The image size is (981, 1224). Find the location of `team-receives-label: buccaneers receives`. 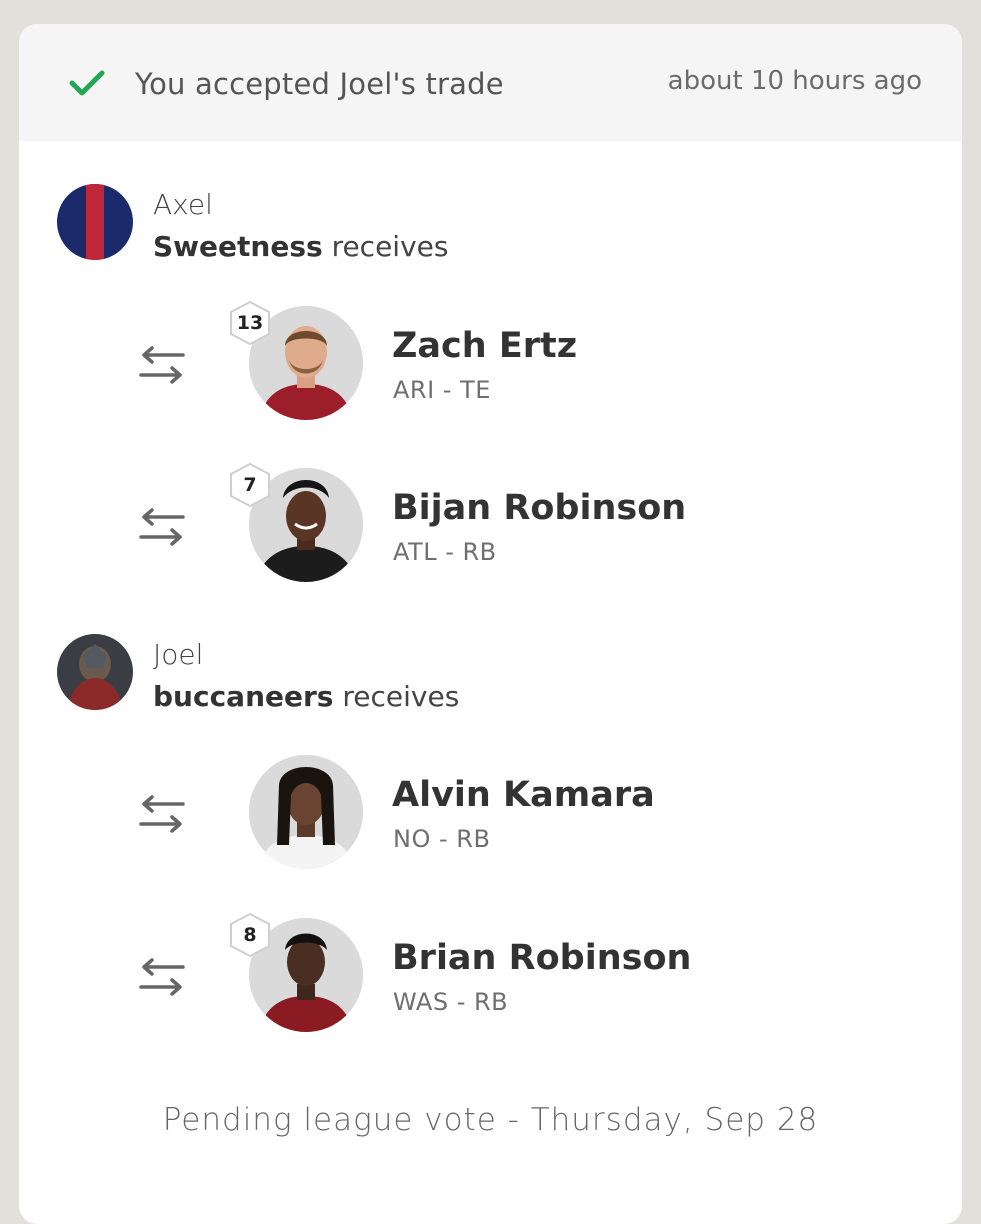

team-receives-label: buccaneers receives is located at coordinates (306, 696).